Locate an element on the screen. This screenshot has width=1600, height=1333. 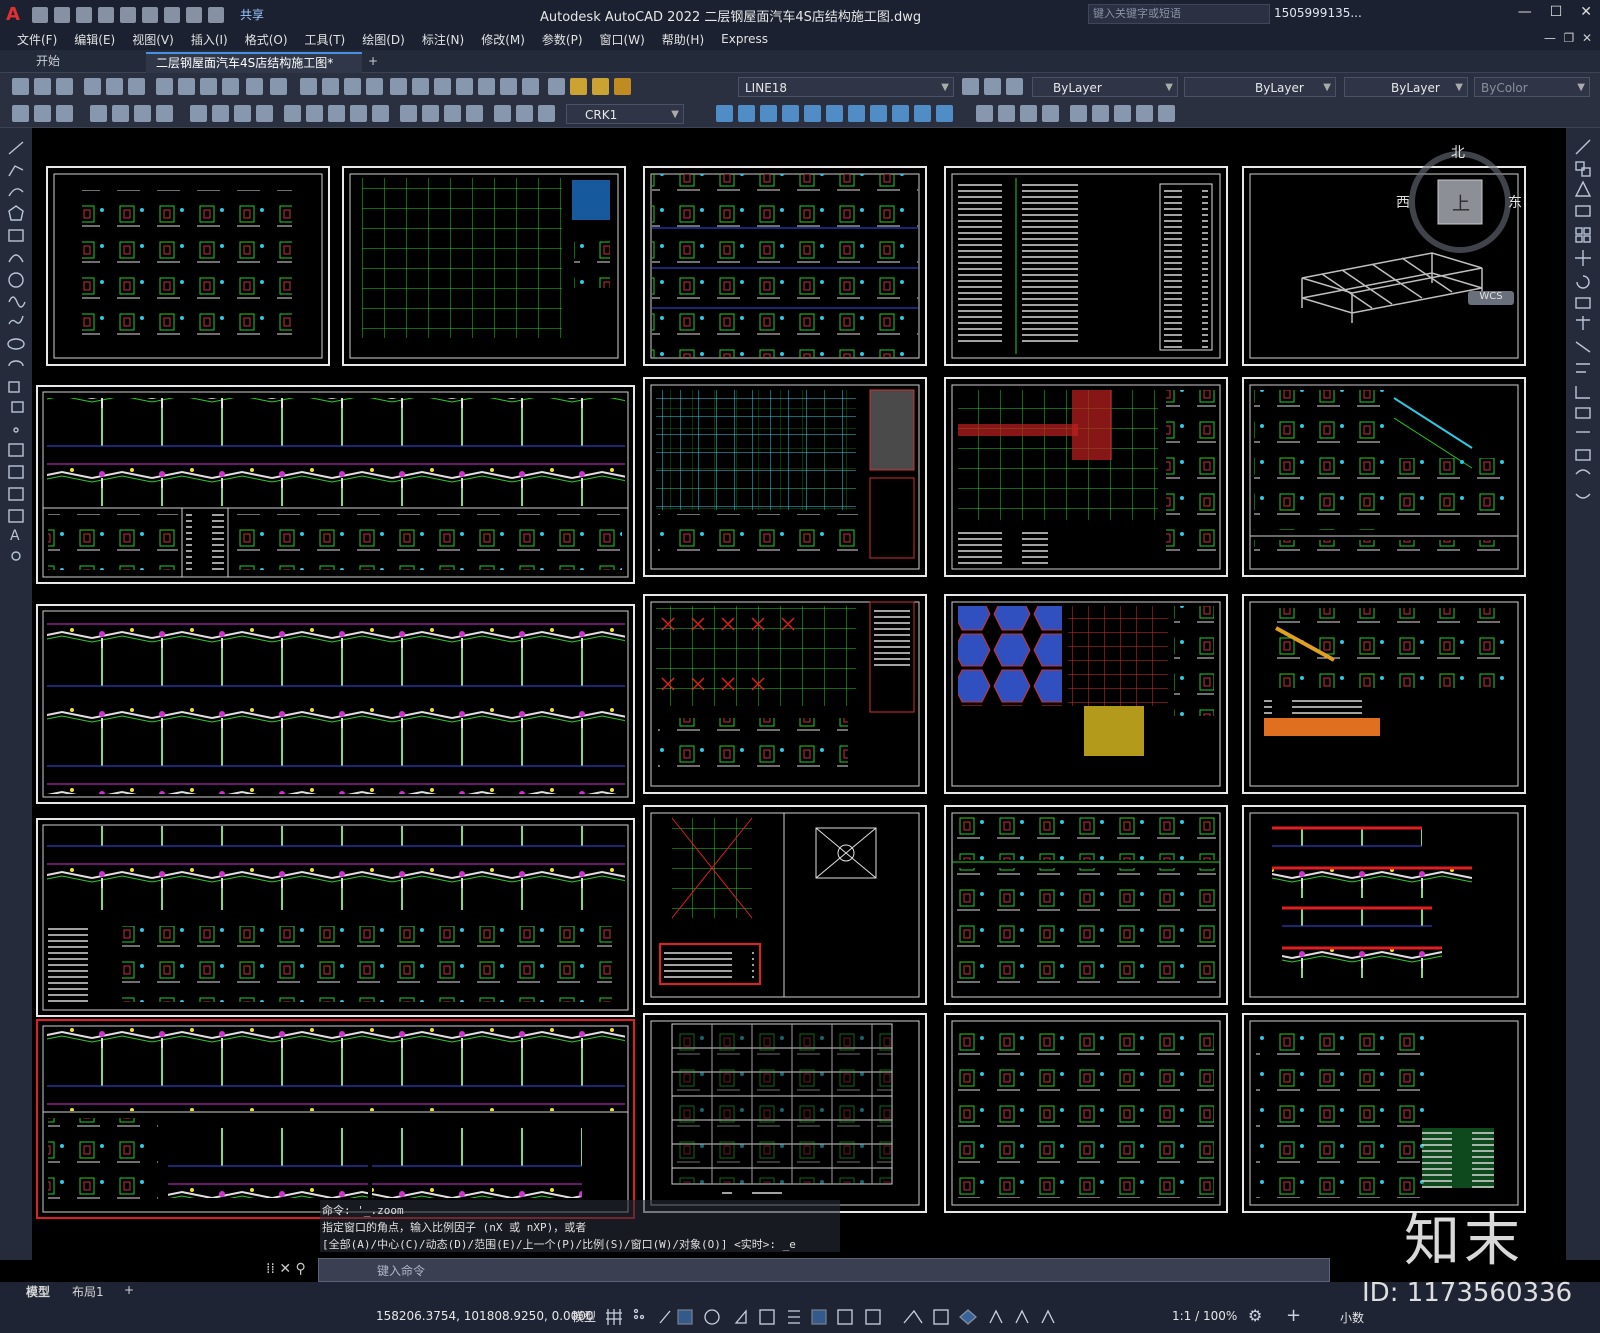
view-left-icon is located at coordinates (768, 113).